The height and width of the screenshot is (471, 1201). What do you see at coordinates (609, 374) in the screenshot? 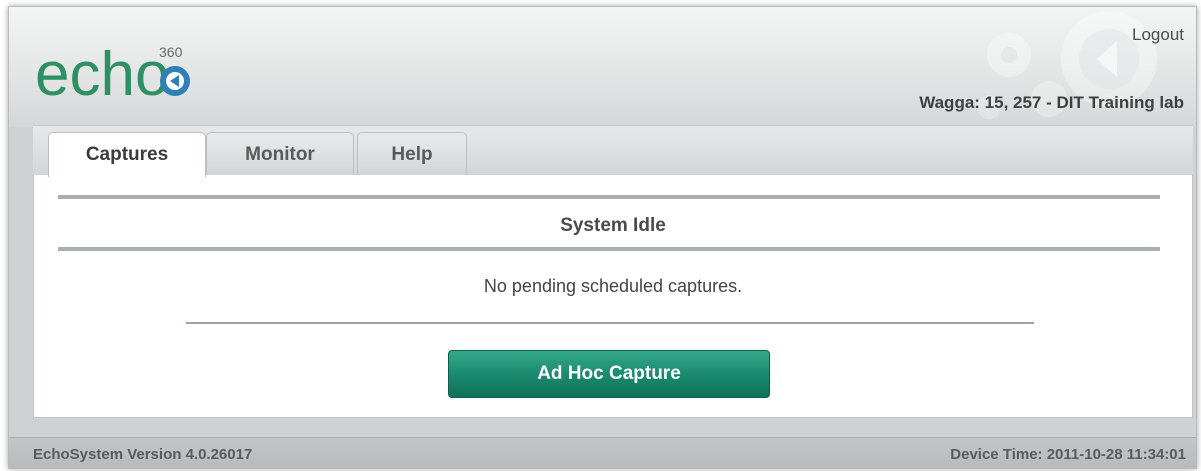
I see `ad-hoc-capture-button: Ad Hoc Capture` at bounding box center [609, 374].